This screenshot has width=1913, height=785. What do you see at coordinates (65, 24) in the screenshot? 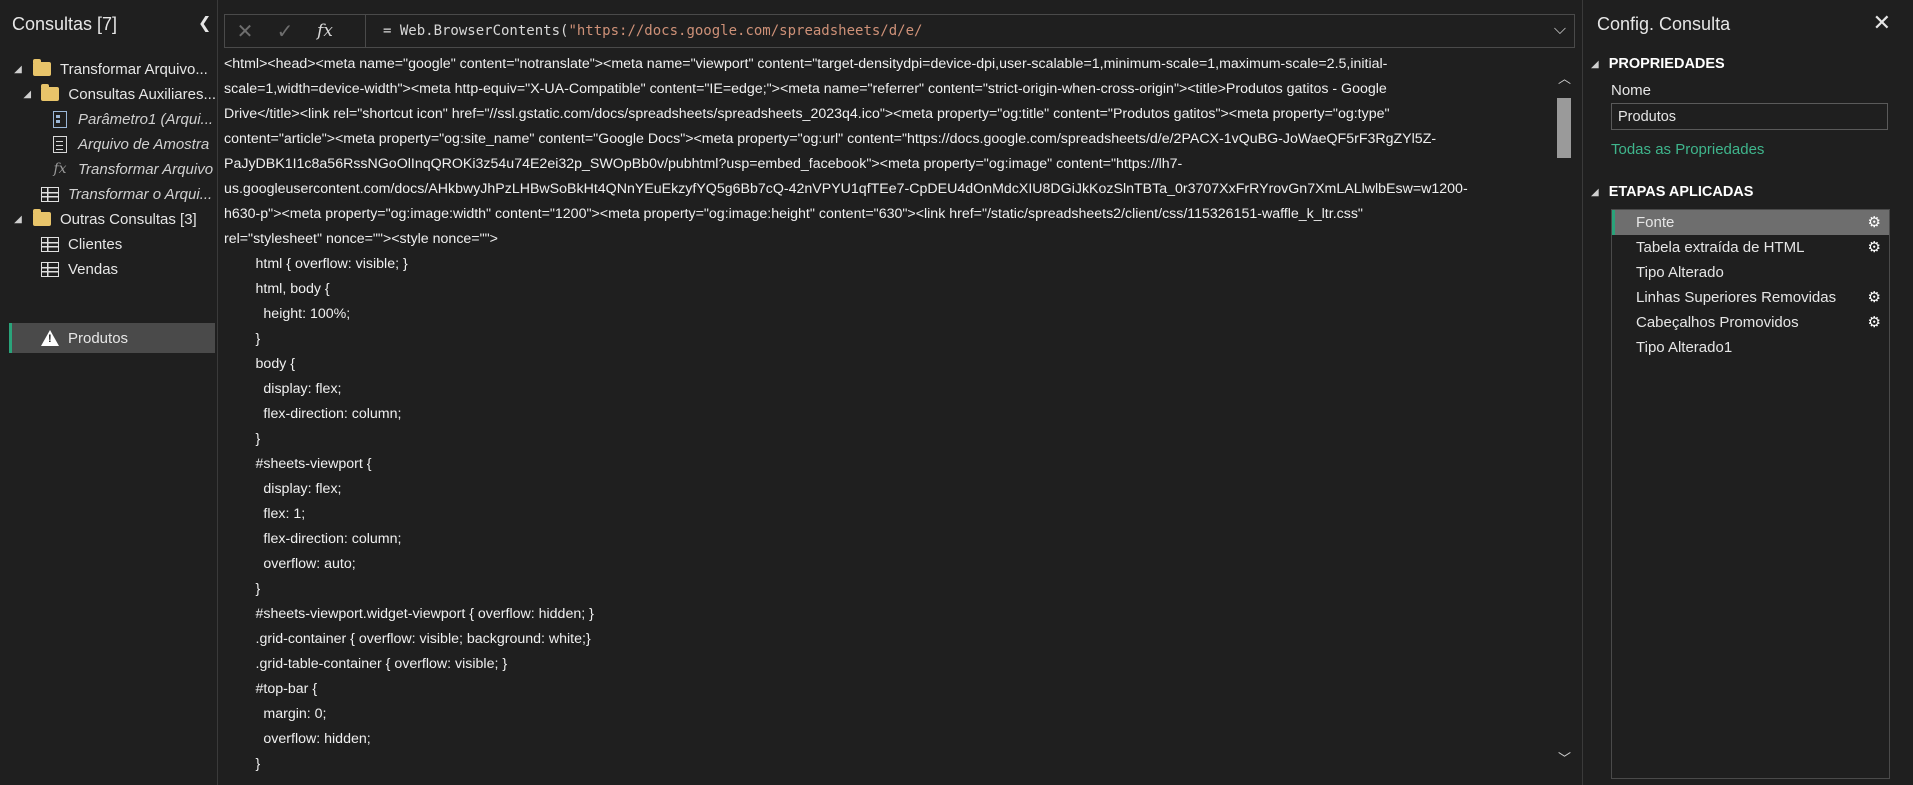
I see `queries-header: Consultas [7]` at bounding box center [65, 24].